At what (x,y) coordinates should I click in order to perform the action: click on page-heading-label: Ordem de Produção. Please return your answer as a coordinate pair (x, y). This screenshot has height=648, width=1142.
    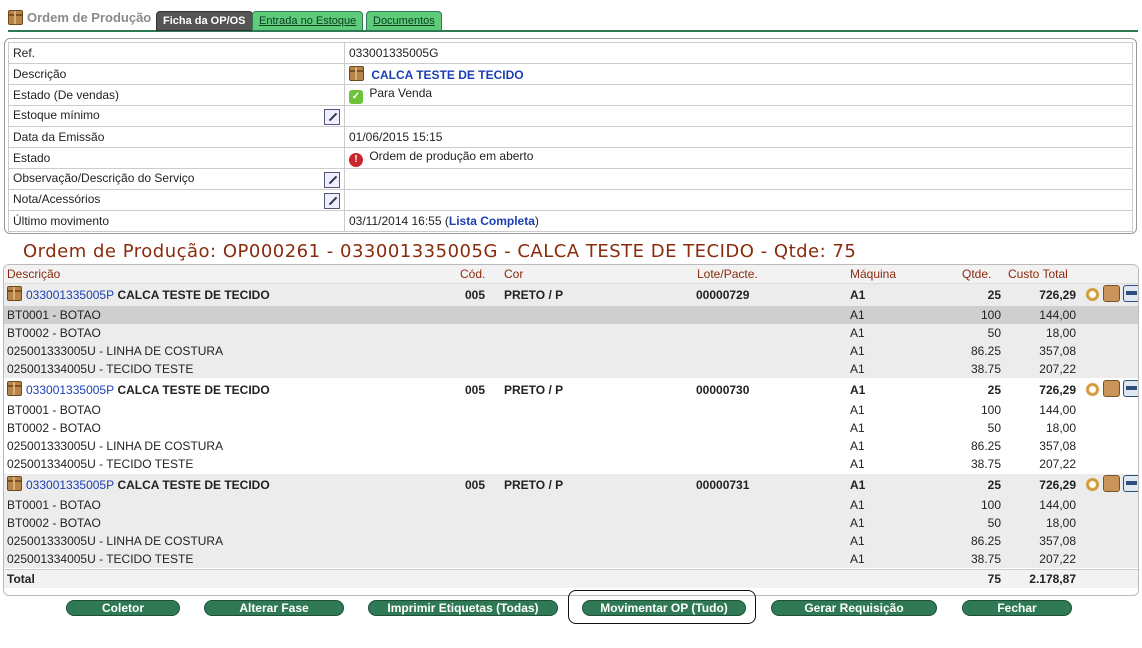
    Looking at the image, I should click on (89, 17).